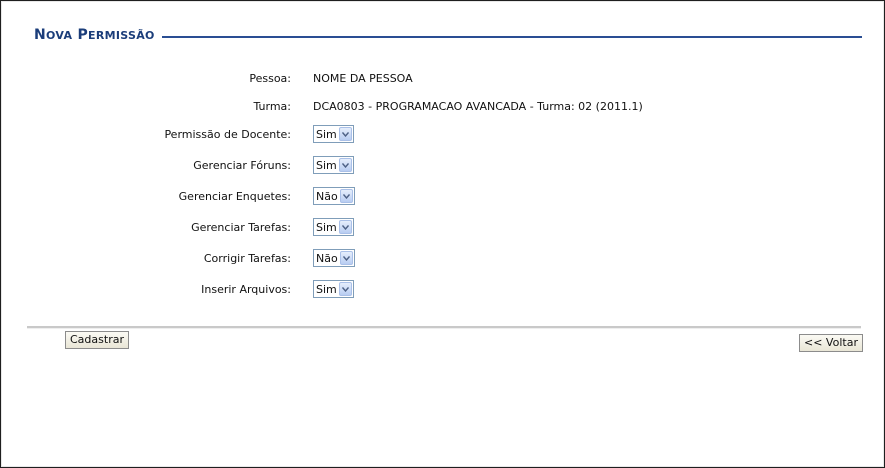  I want to click on permissao-docente-label: Permissão de Docente:, so click(227, 134).